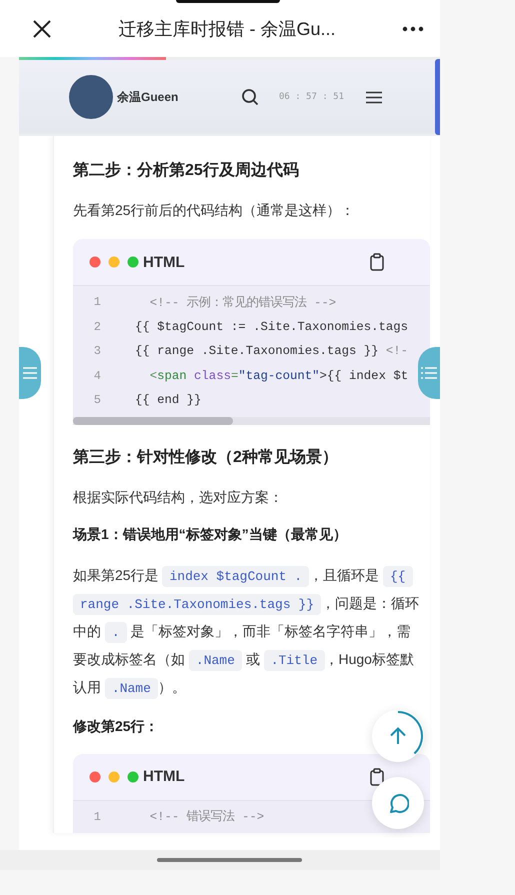 The height and width of the screenshot is (895, 515). Describe the element at coordinates (271, 351) in the screenshot. I see `code-line: {{ range .Site.Taxonomies.tags }} <!-` at that location.